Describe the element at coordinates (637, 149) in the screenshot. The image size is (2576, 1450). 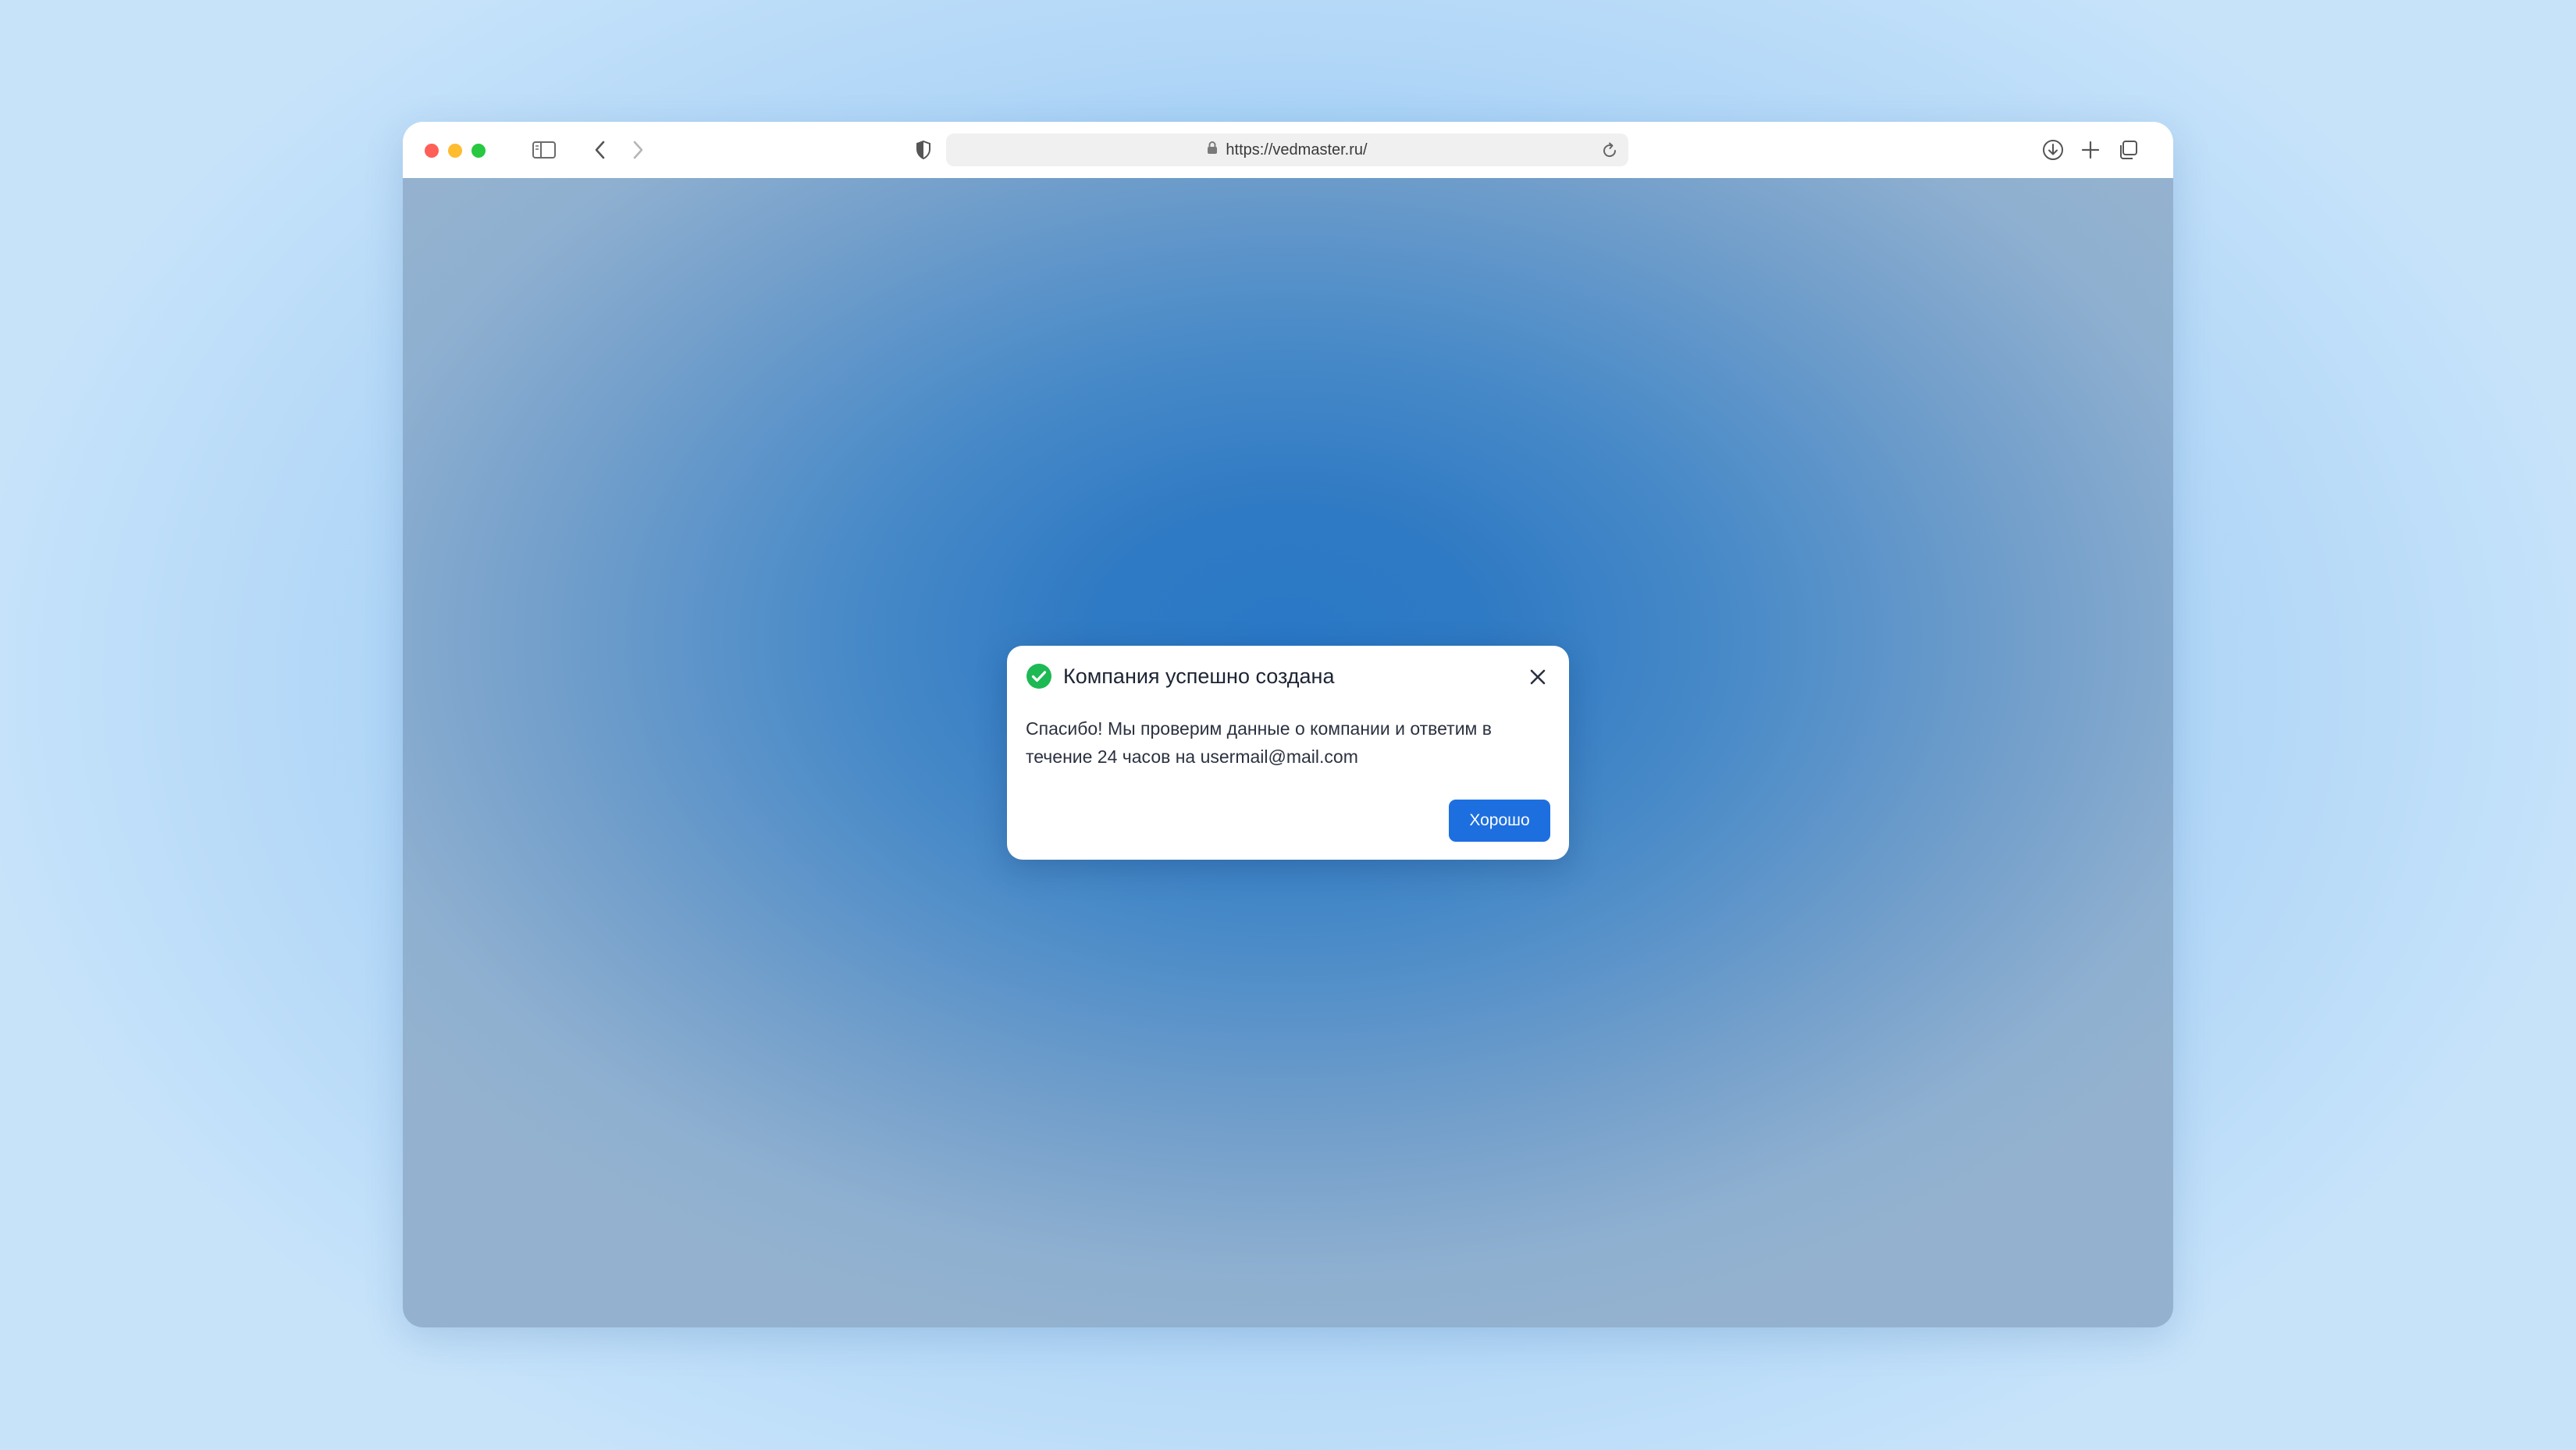
I see `forward-icon` at that location.